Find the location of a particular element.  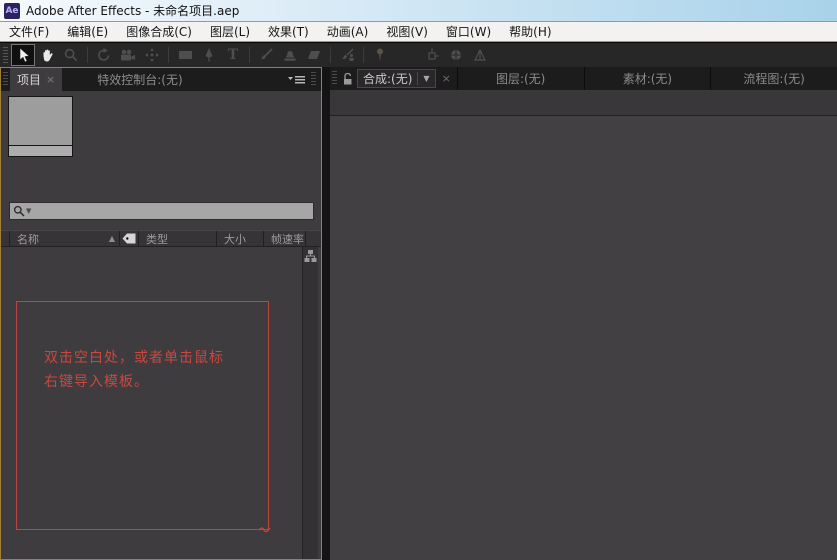

tab-effect-controls-label: 特效控制台:(无) is located at coordinates (140, 80).